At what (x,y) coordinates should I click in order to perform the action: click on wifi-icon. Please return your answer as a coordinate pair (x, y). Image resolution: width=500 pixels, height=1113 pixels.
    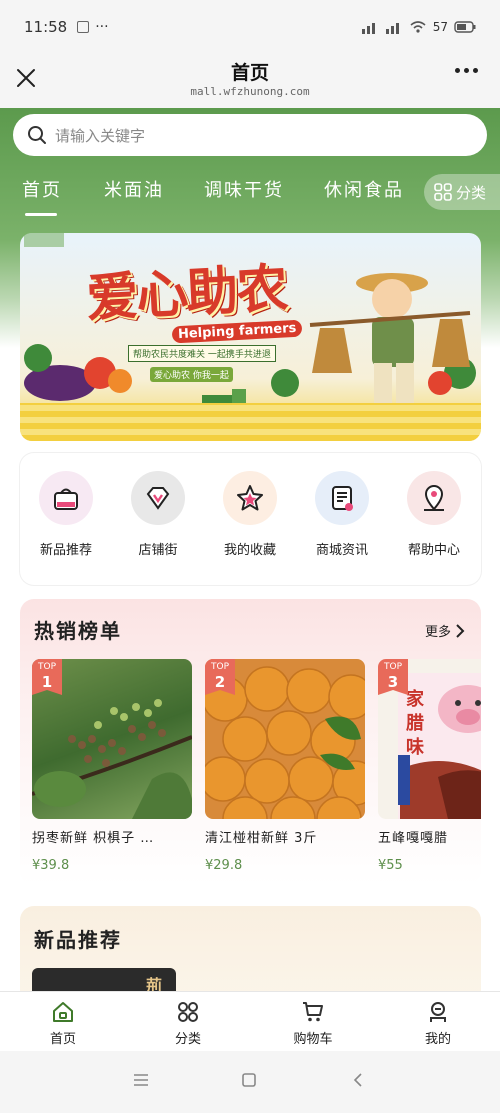
    Looking at the image, I should click on (418, 27).